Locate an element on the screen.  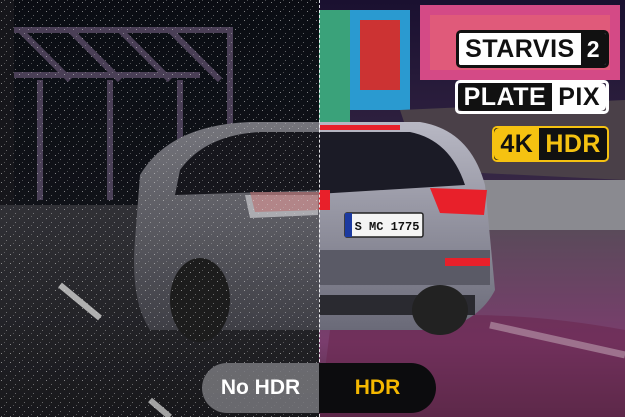
4k-badge-left: 4K is located at coordinates (517, 144).